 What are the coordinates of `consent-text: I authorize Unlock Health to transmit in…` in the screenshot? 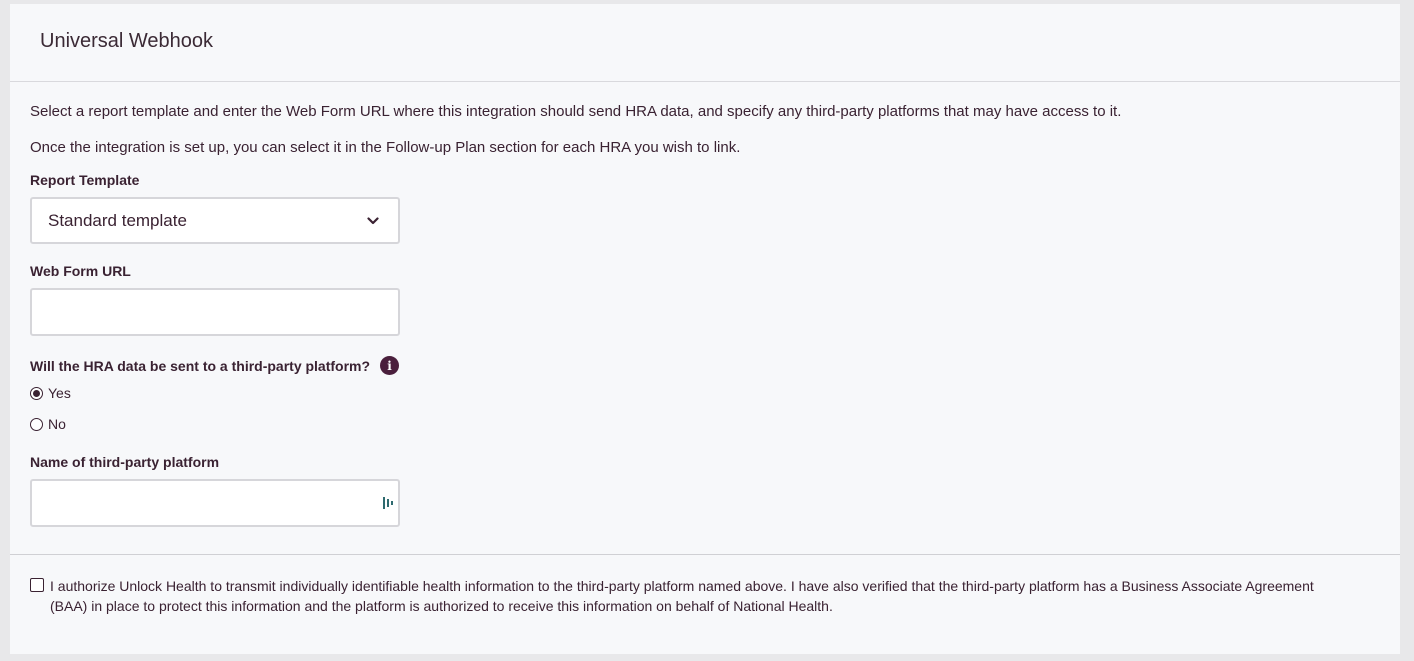 It's located at (682, 596).